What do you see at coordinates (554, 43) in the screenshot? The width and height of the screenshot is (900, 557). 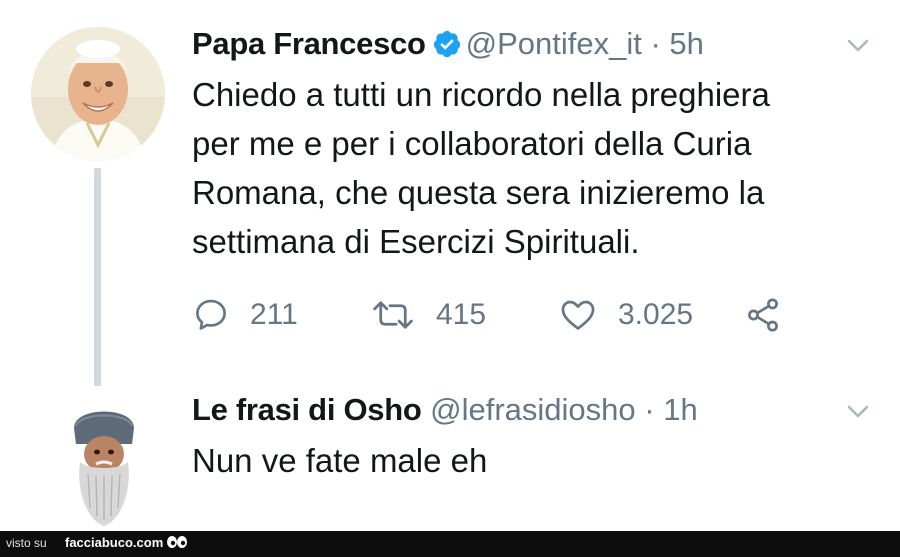 I see `author-handle: @Pontifex_it` at bounding box center [554, 43].